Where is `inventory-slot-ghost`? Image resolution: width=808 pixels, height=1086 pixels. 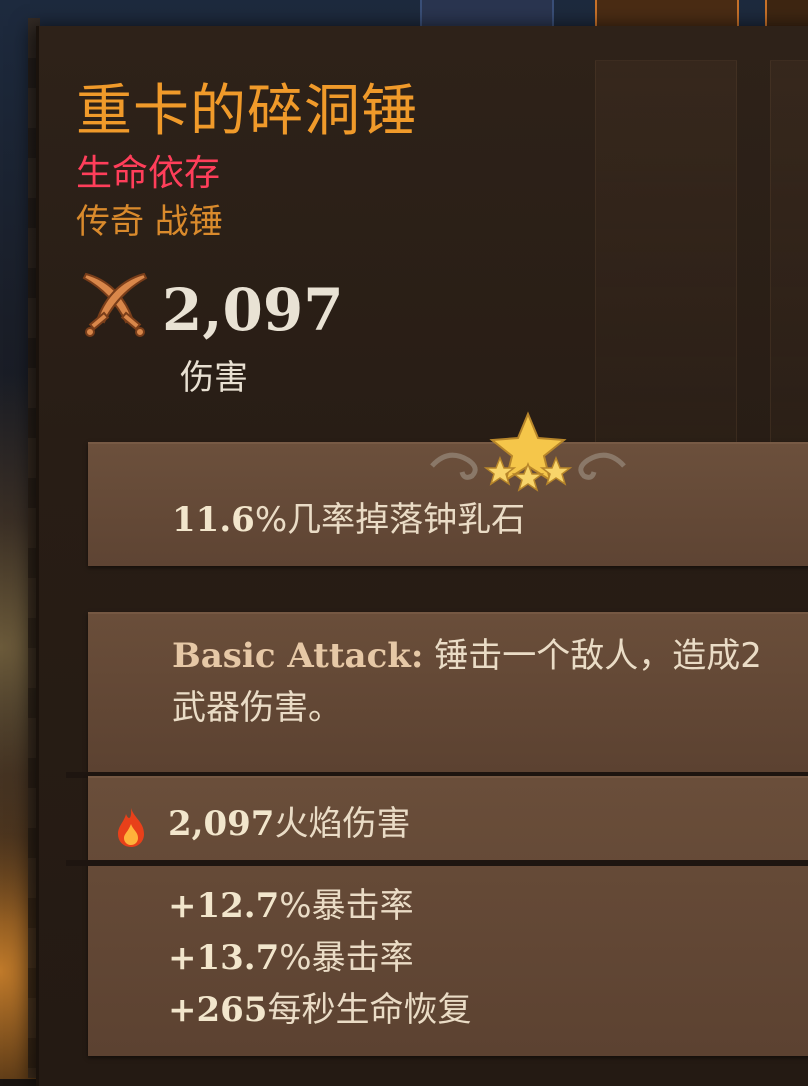
inventory-slot-ghost is located at coordinates (789, 281).